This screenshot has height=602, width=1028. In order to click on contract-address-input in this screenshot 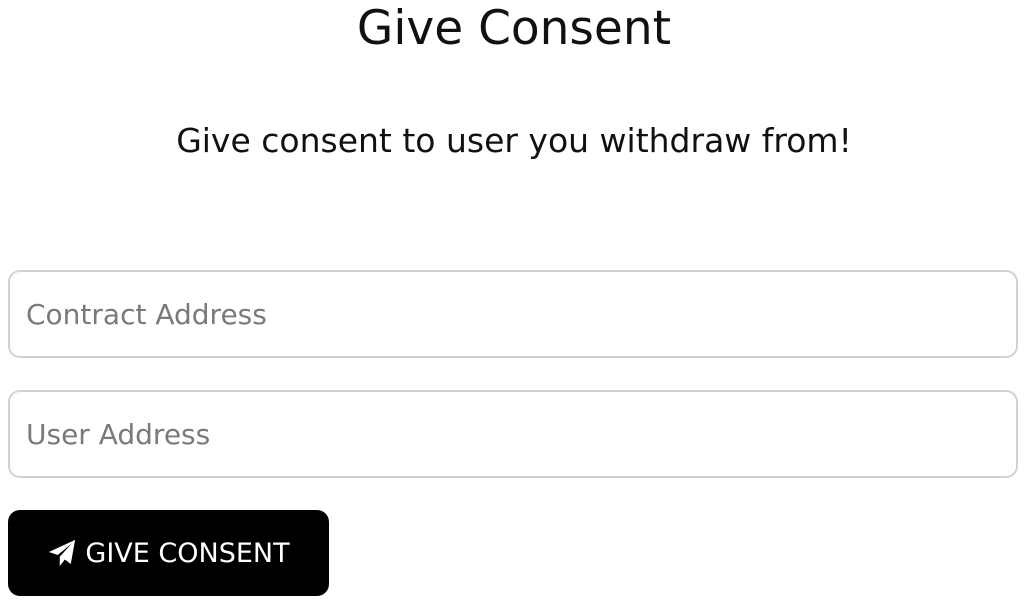, I will do `click(513, 314)`.